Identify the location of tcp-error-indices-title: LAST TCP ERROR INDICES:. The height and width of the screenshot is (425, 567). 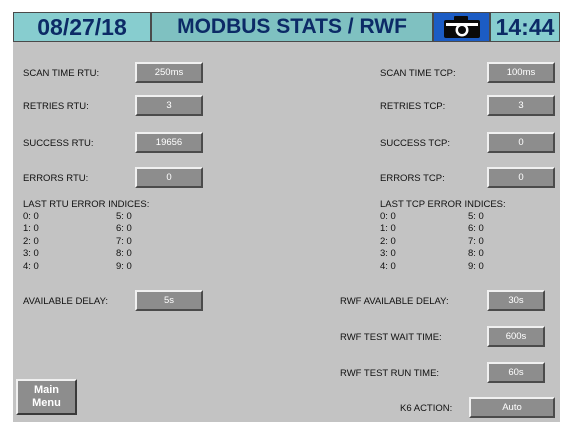
(443, 204).